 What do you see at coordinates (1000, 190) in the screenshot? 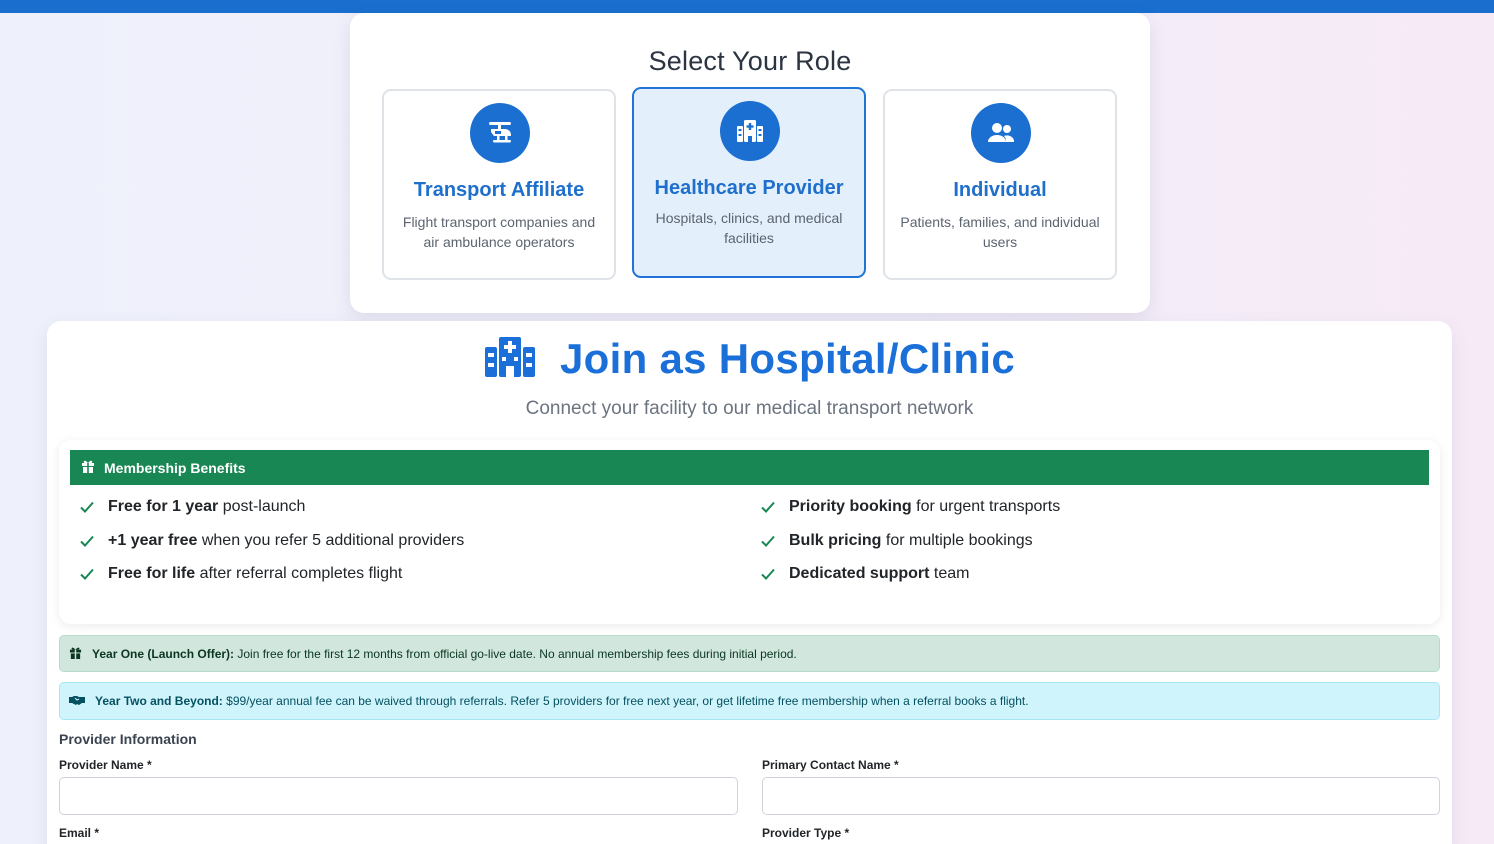
I see `role-name: Individual` at bounding box center [1000, 190].